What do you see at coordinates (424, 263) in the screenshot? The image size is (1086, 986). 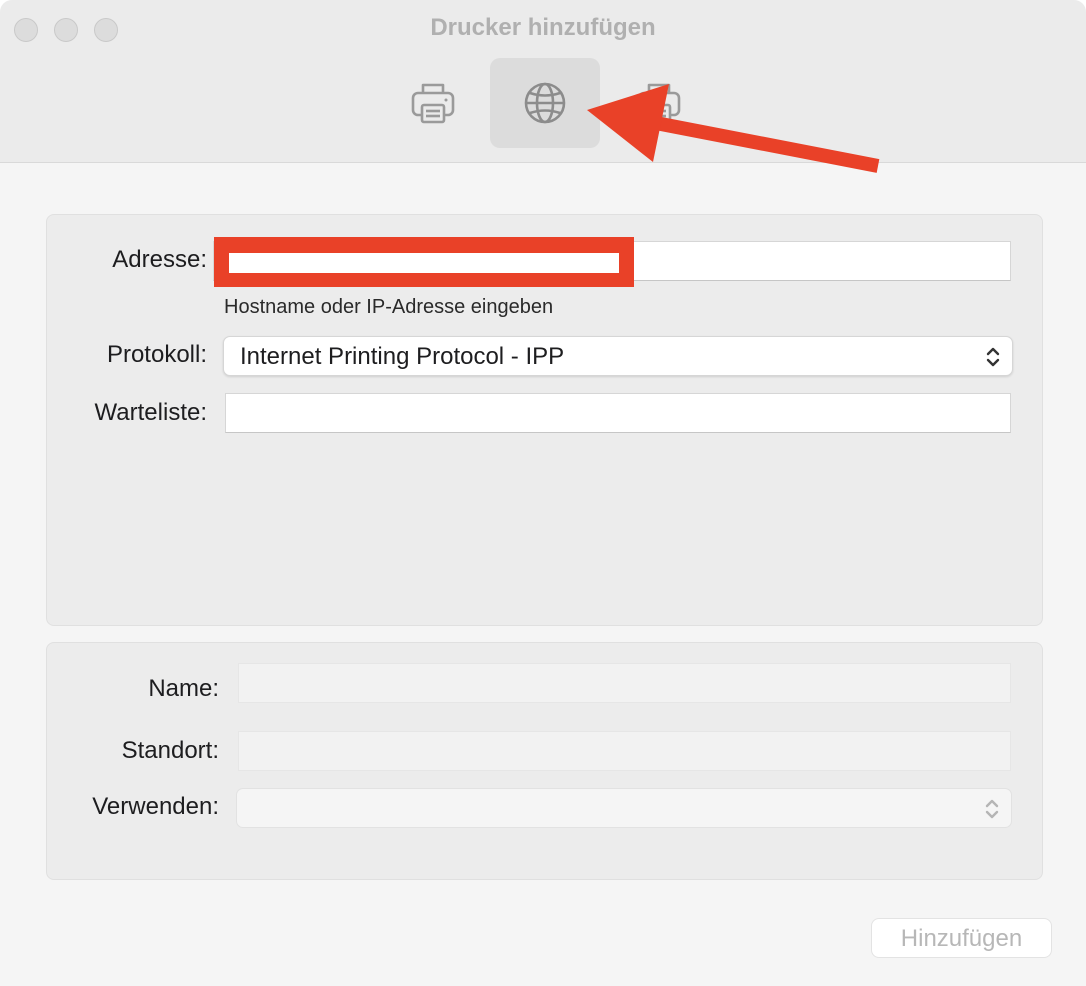 I see `redaction-fill` at bounding box center [424, 263].